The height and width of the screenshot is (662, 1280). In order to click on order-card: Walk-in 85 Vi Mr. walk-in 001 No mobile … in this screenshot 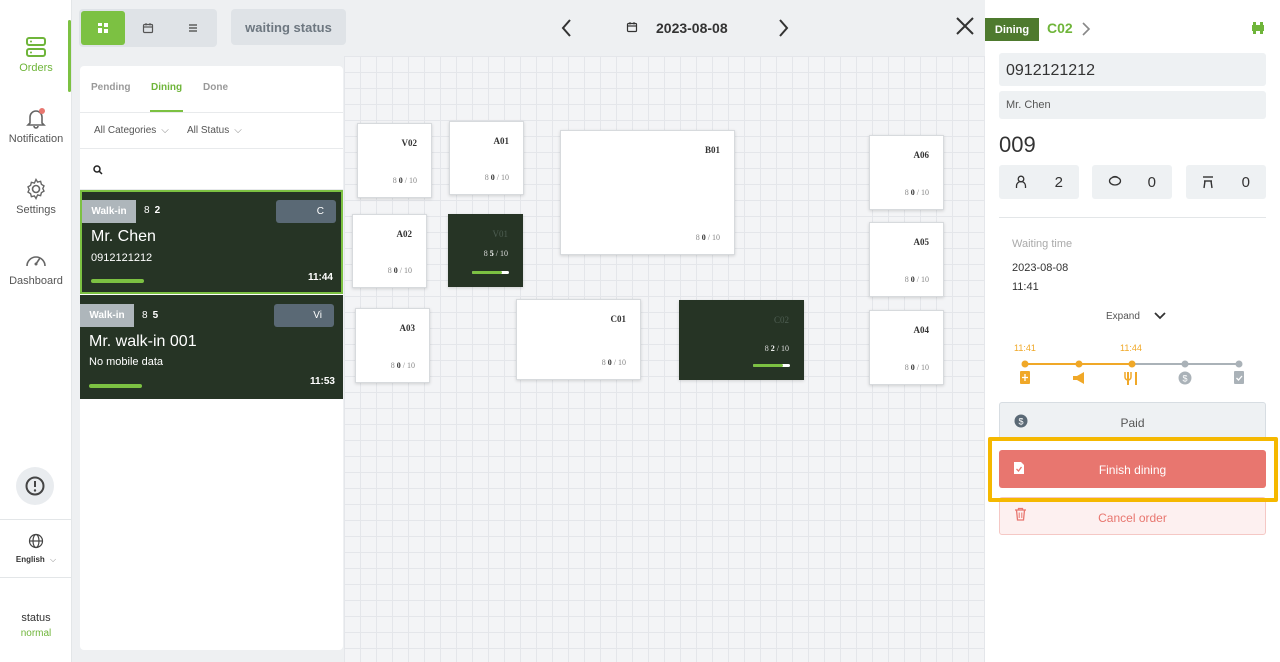, I will do `click(211, 347)`.